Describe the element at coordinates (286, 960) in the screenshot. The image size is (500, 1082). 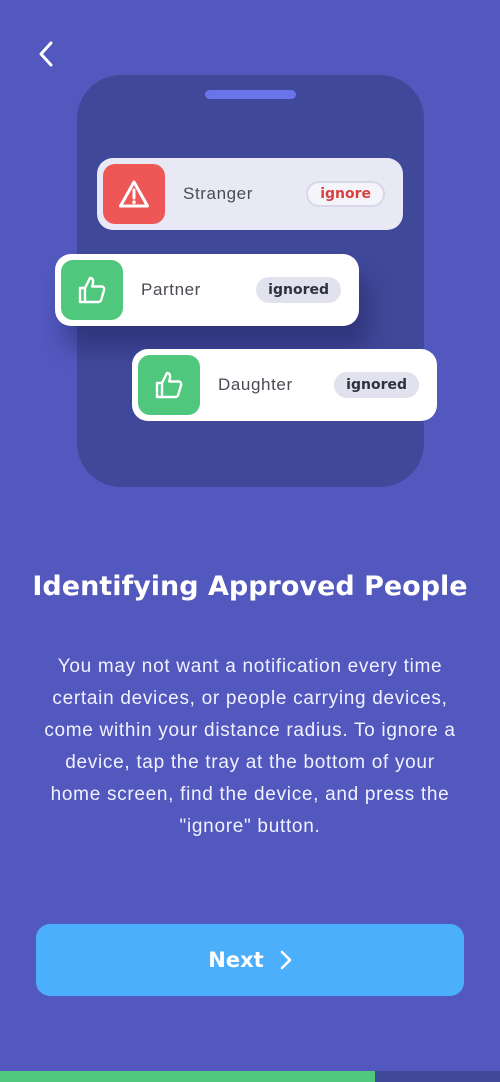
I see `chevron-right-icon` at that location.